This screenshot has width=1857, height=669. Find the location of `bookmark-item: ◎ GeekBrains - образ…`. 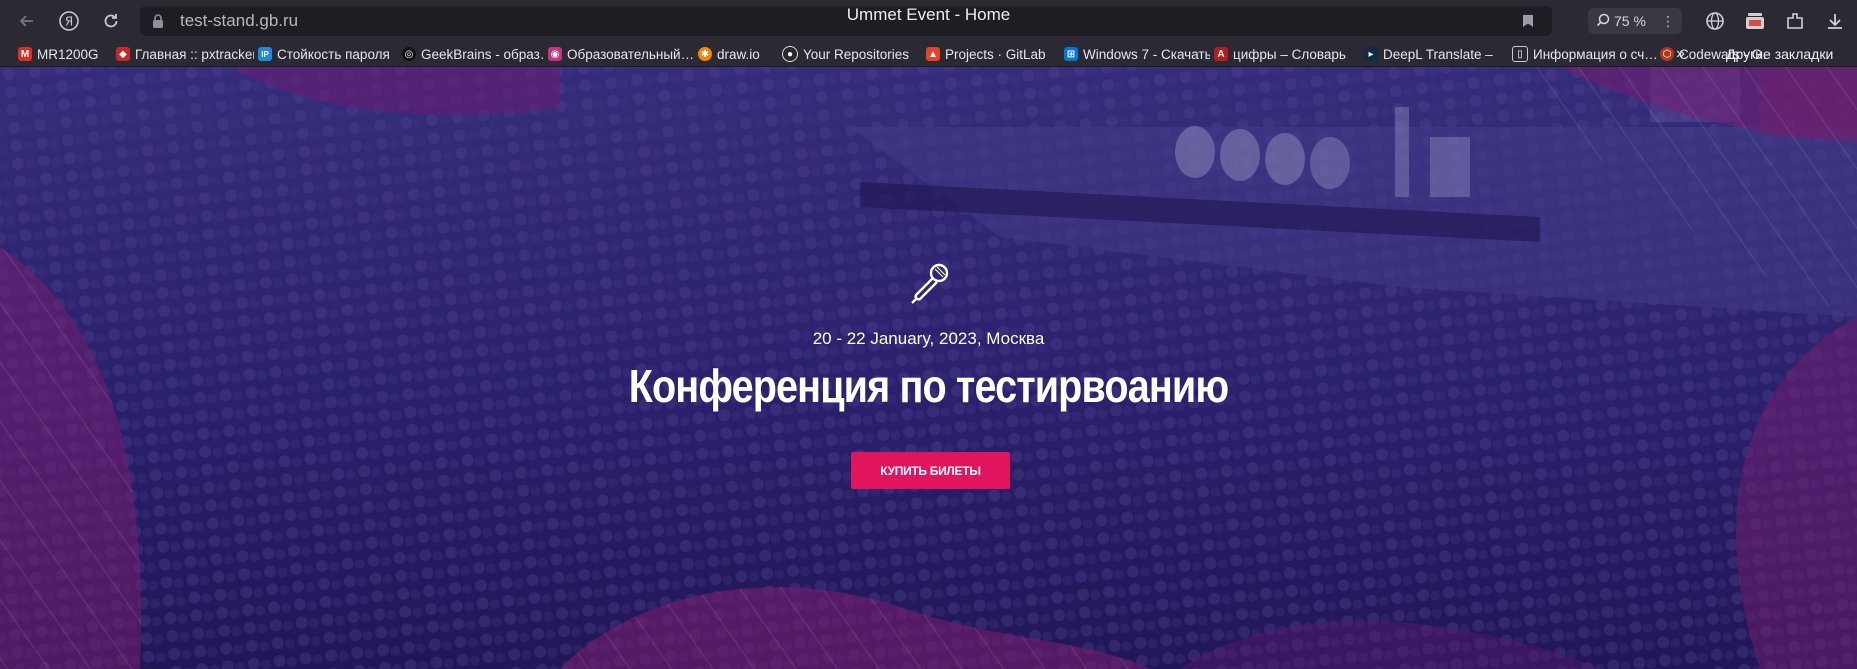

bookmark-item: ◎ GeekBrains - образ… is located at coordinates (471, 54).